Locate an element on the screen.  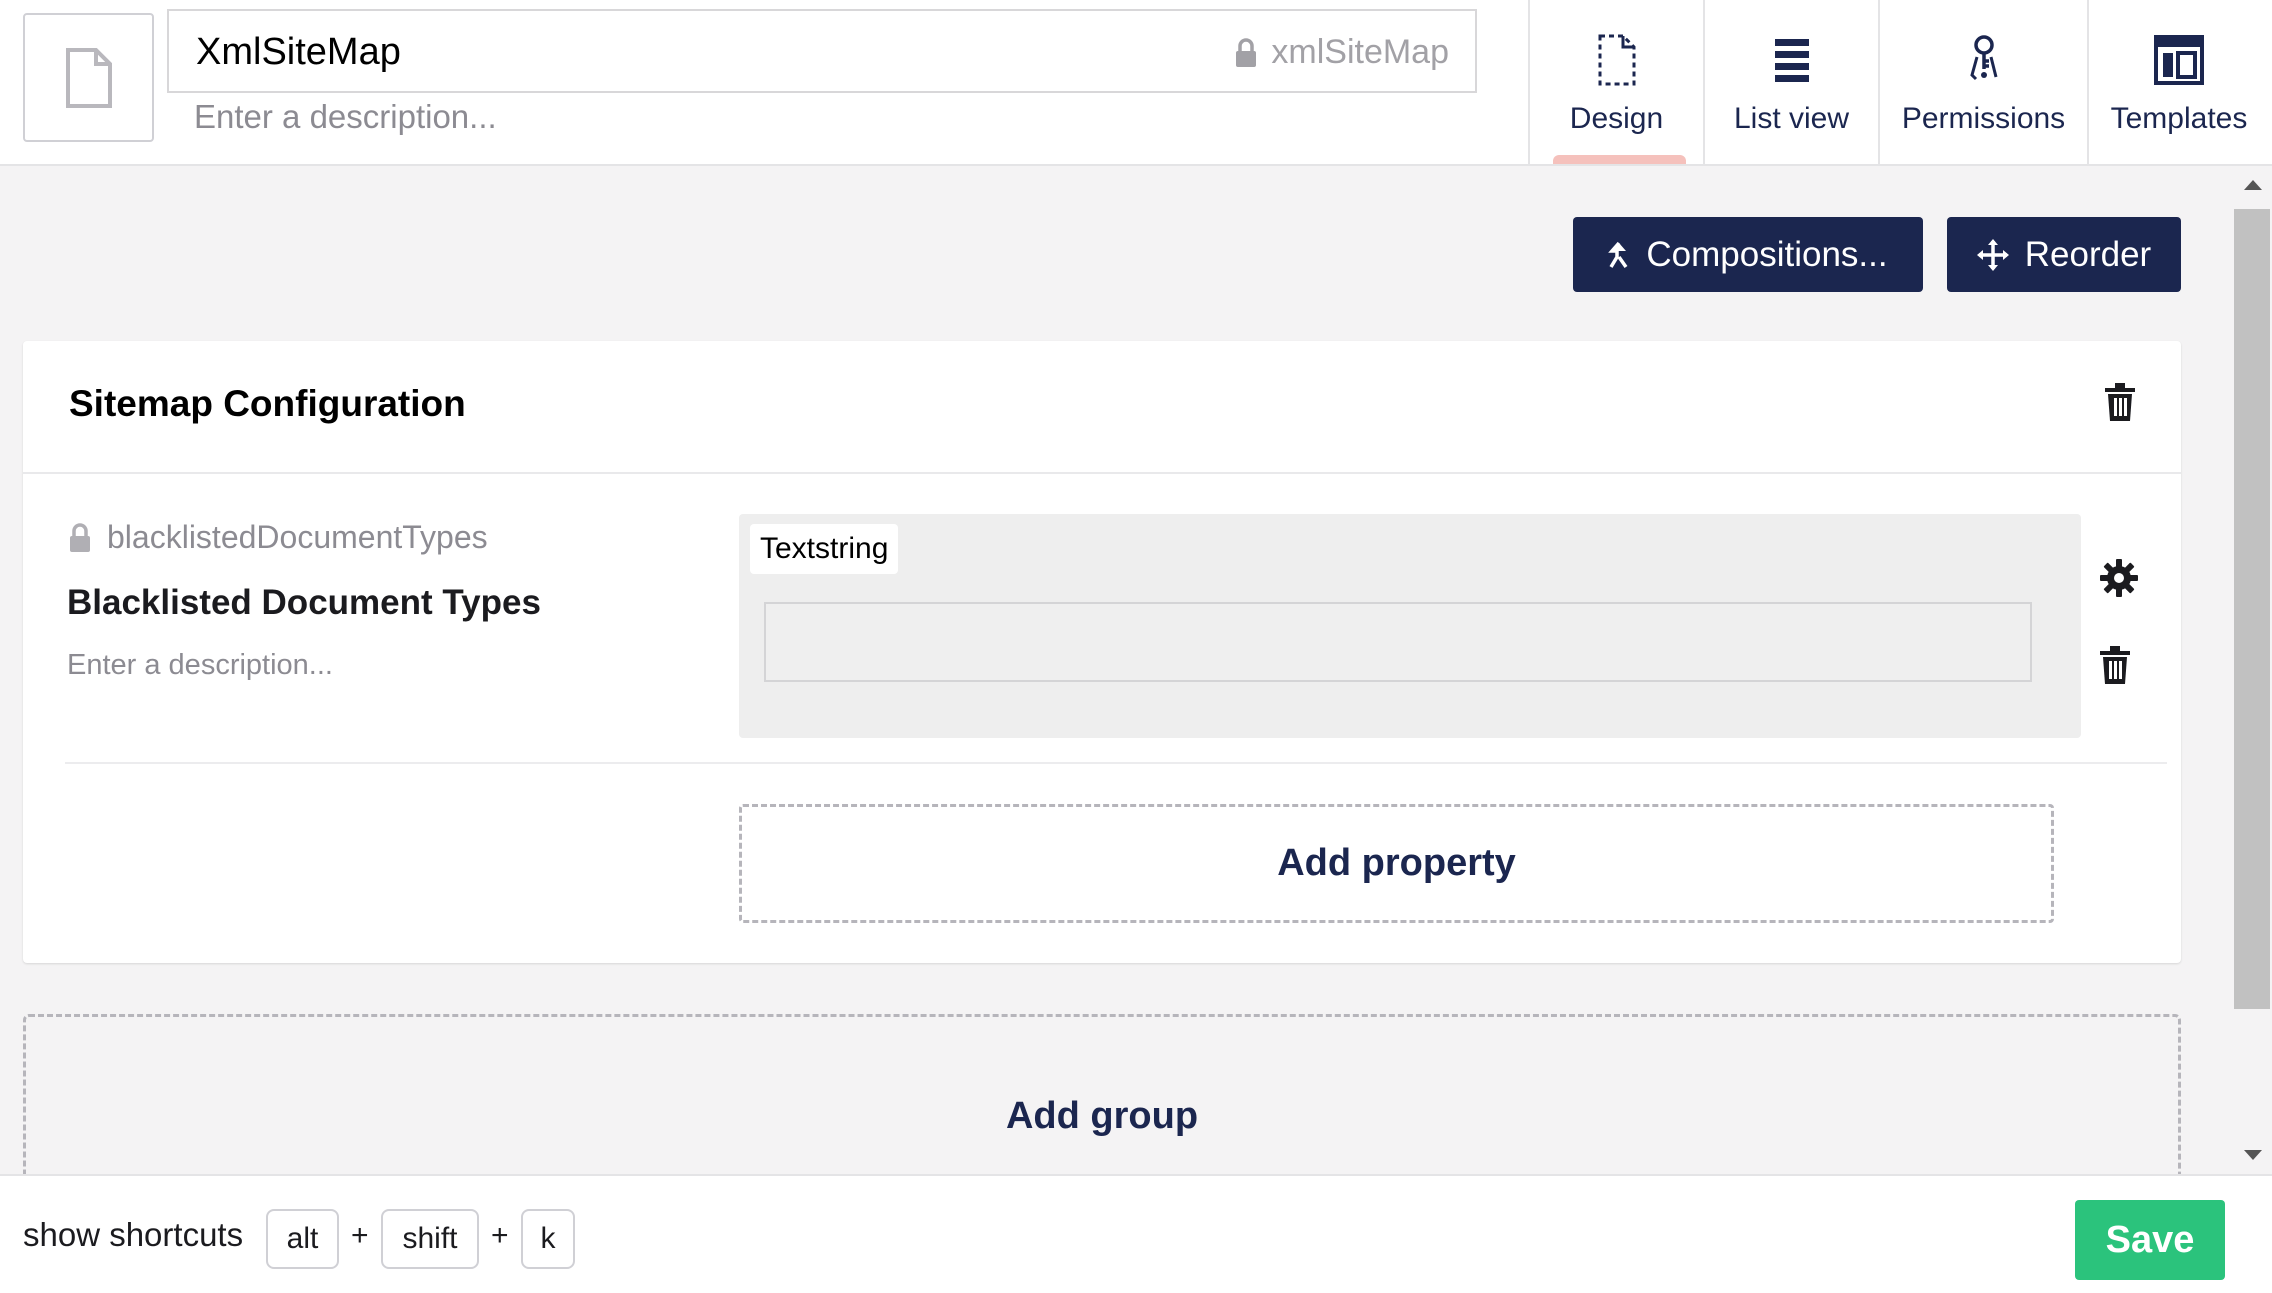
tab-list-view: List view is located at coordinates (1790, 82).